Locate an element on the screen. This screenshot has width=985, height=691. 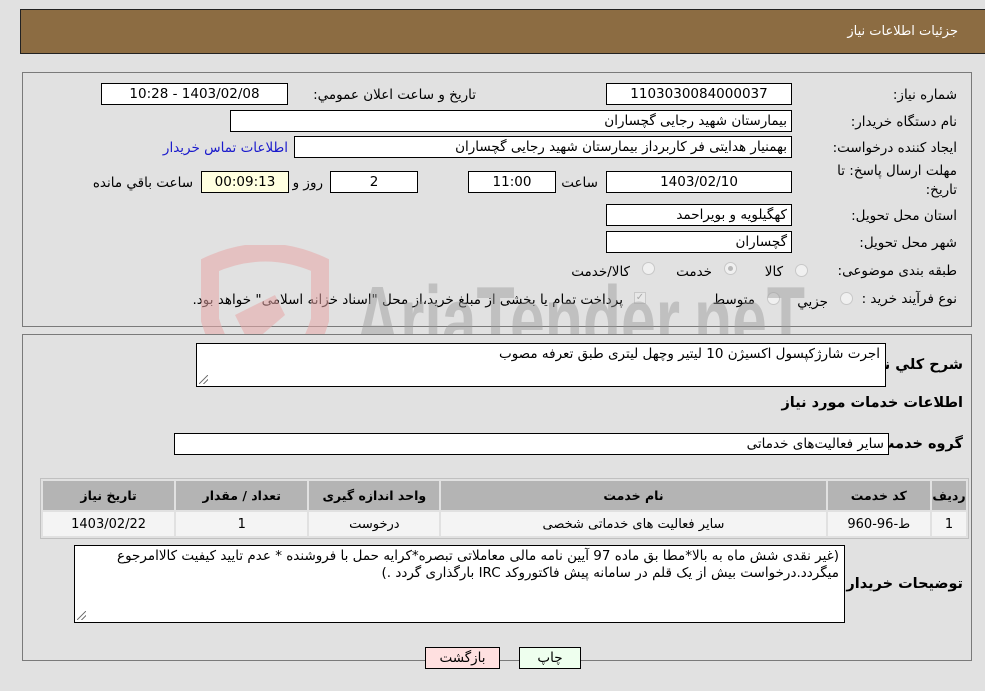
column-header: تاریخ نیاز is located at coordinates (109, 495).